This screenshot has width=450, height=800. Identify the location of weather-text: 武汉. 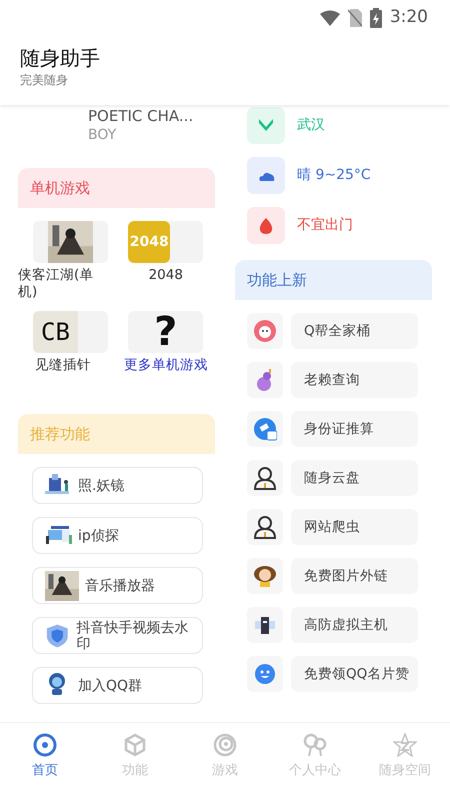
(311, 125).